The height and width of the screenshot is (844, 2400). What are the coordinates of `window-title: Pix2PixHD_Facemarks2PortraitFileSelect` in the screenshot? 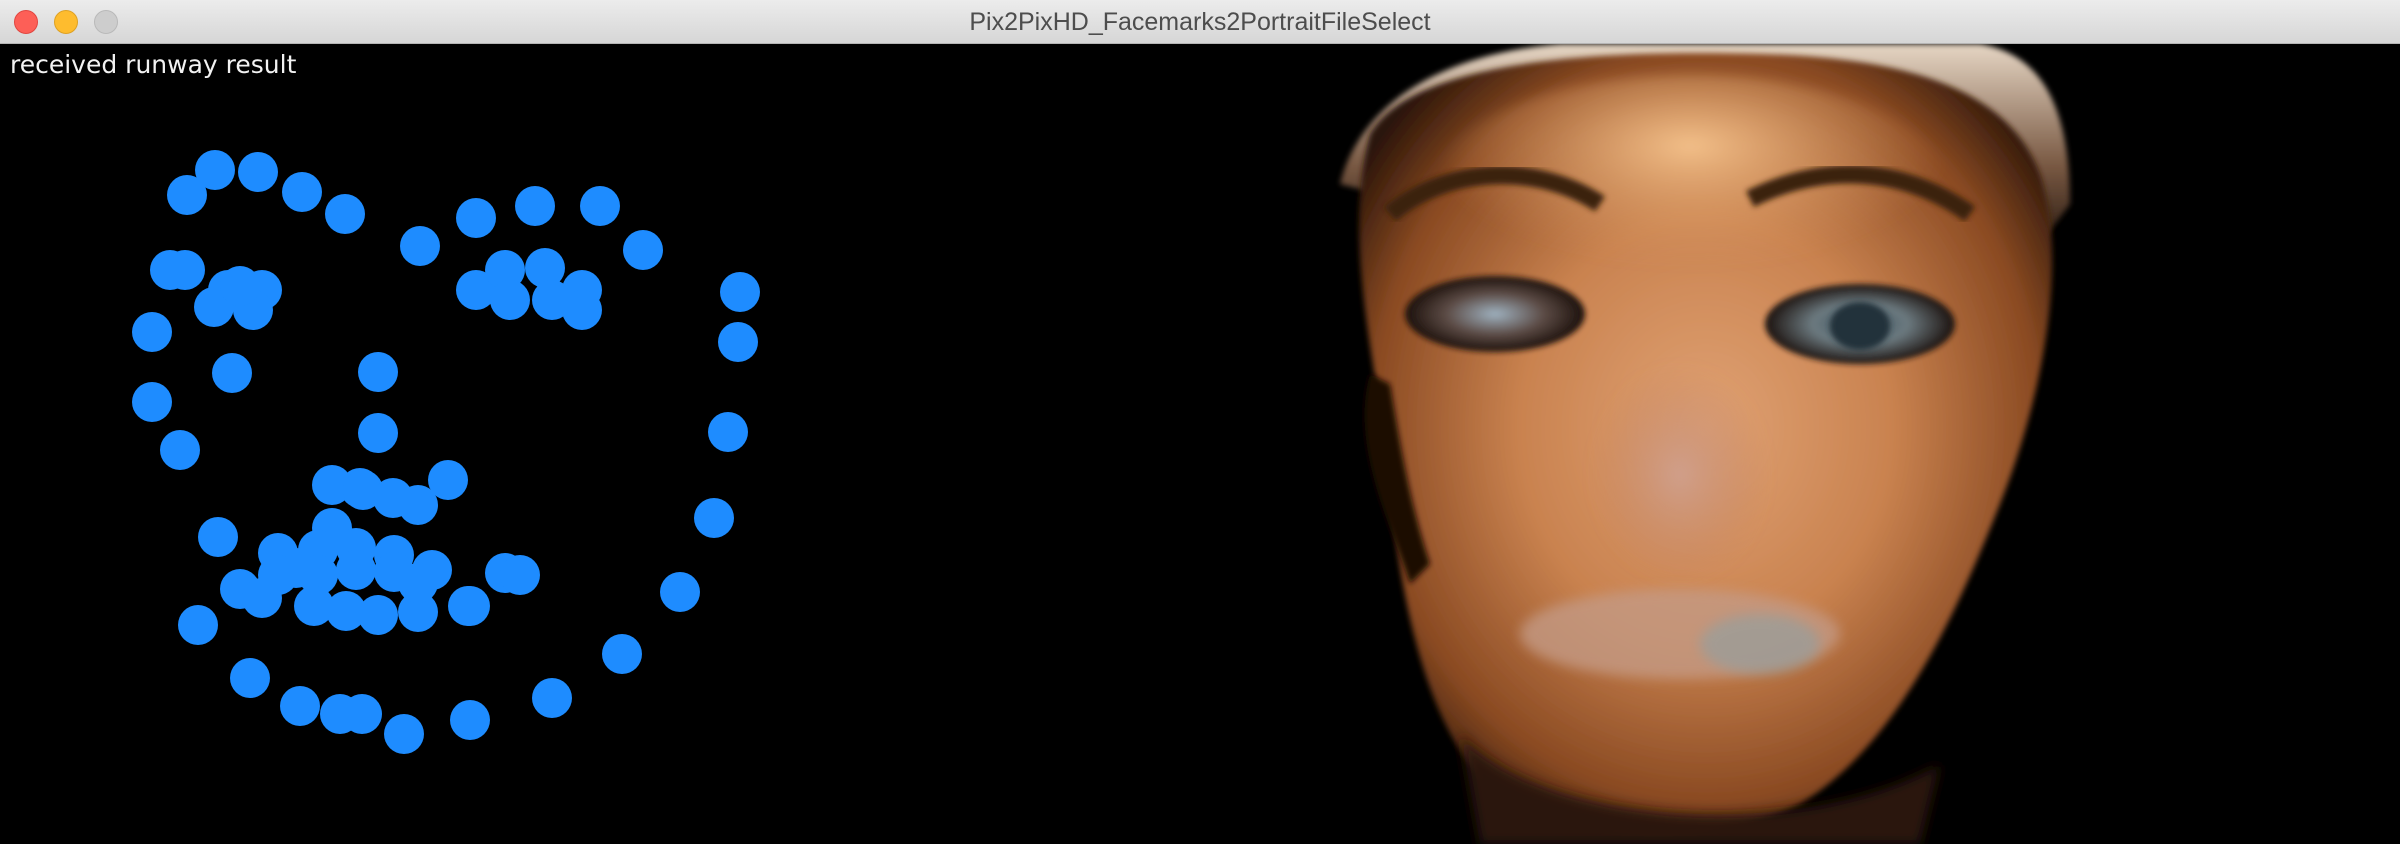 It's located at (1200, 22).